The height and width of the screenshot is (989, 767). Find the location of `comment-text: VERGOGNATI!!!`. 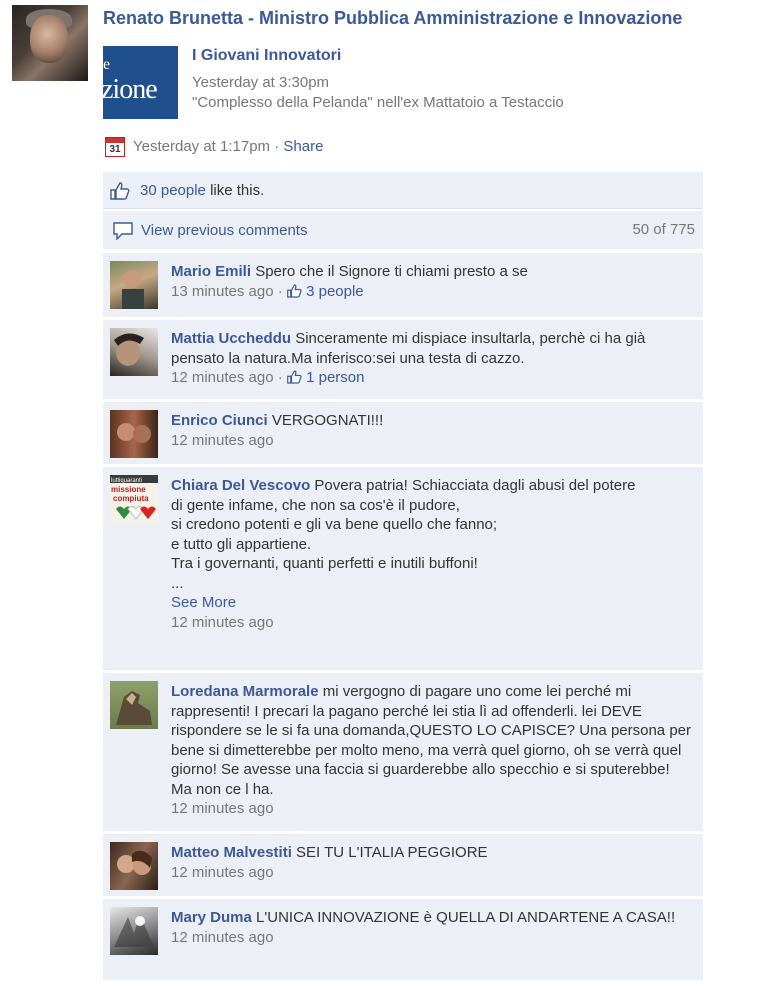

comment-text: VERGOGNATI!!! is located at coordinates (327, 420).